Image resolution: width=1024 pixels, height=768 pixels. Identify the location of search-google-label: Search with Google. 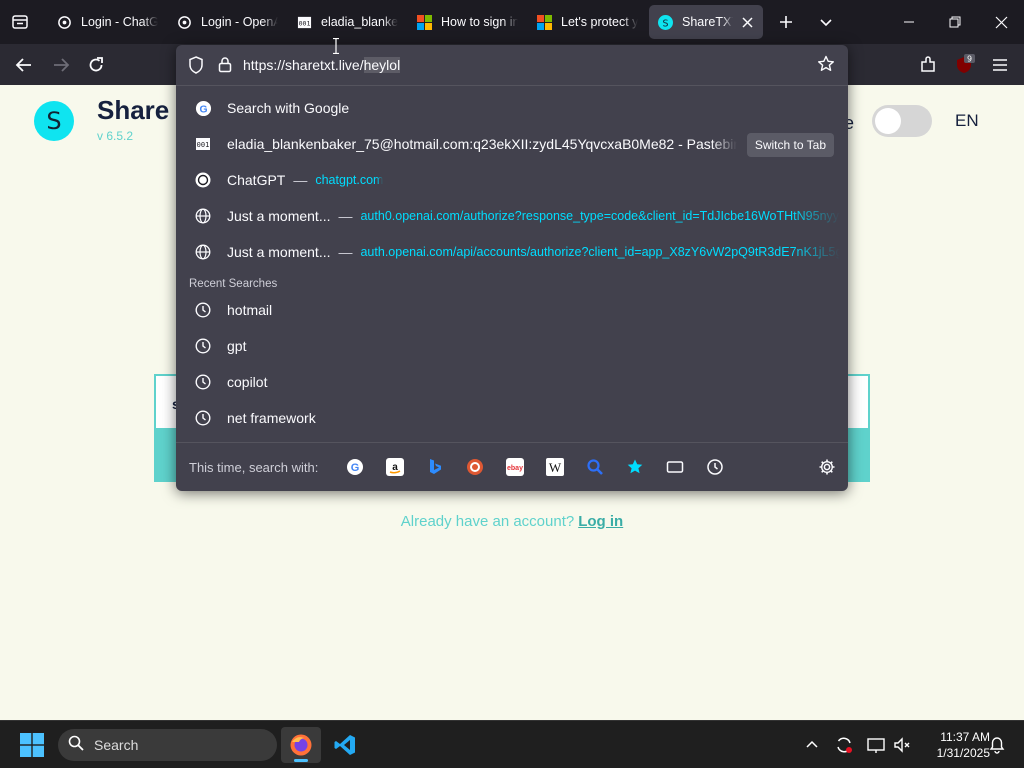
(288, 108).